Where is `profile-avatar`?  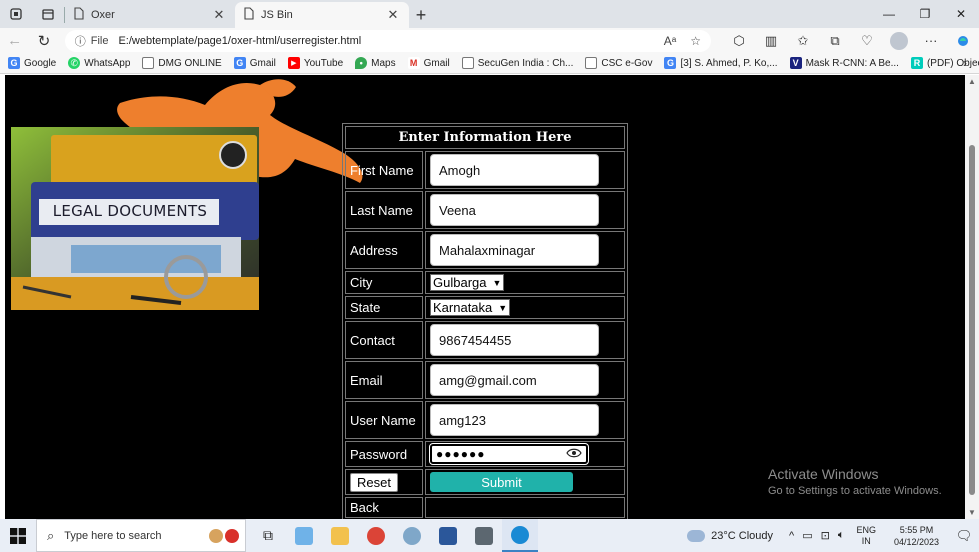 profile-avatar is located at coordinates (899, 41).